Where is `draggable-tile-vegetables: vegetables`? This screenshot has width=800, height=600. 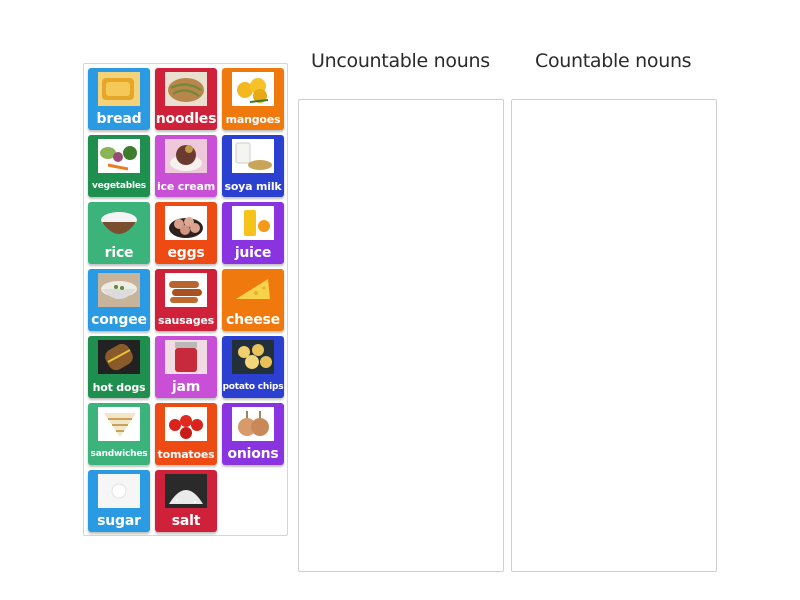
draggable-tile-vegetables: vegetables is located at coordinates (119, 166).